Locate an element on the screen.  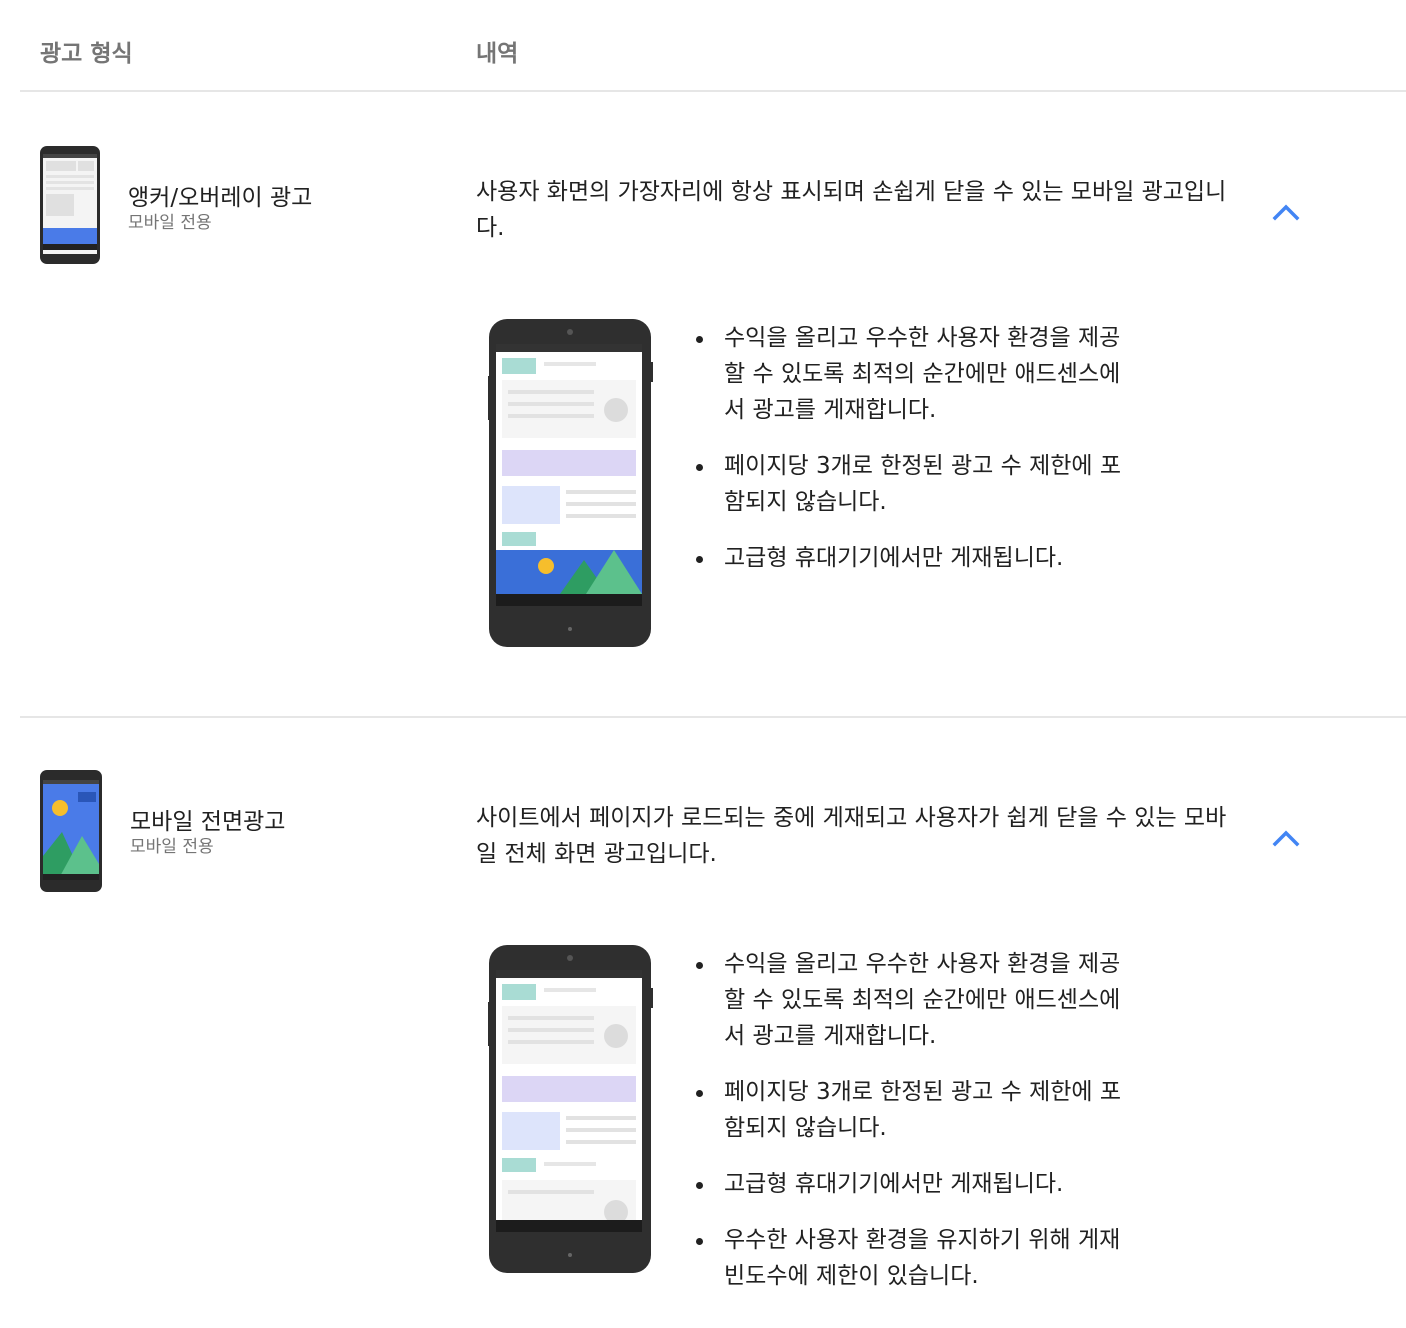
anchor-ad-thumbnail-icon is located at coordinates (70, 205).